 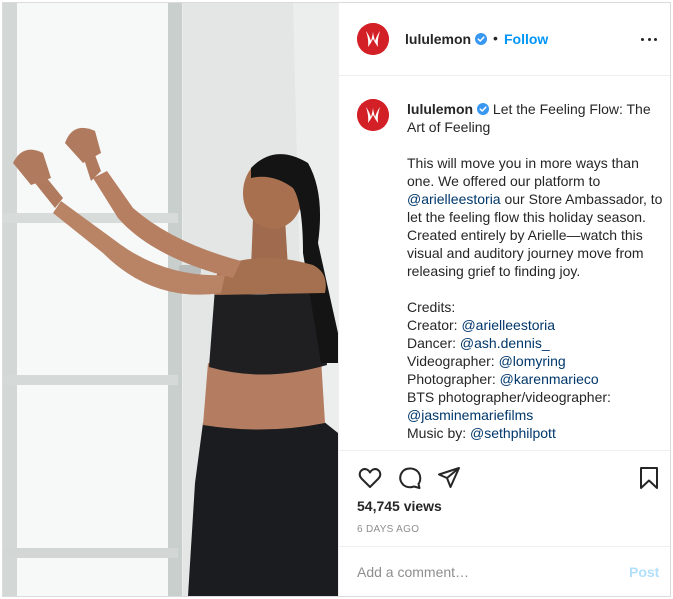 I want to click on bookmark-icon, so click(x=649, y=478).